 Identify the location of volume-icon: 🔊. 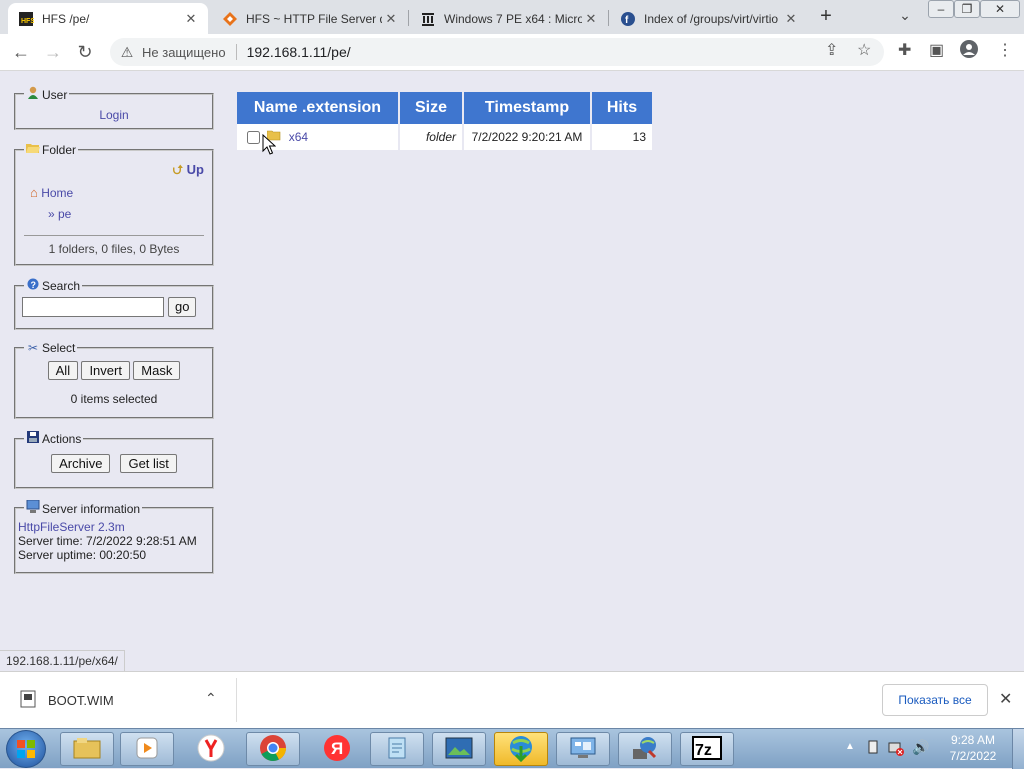
(920, 747).